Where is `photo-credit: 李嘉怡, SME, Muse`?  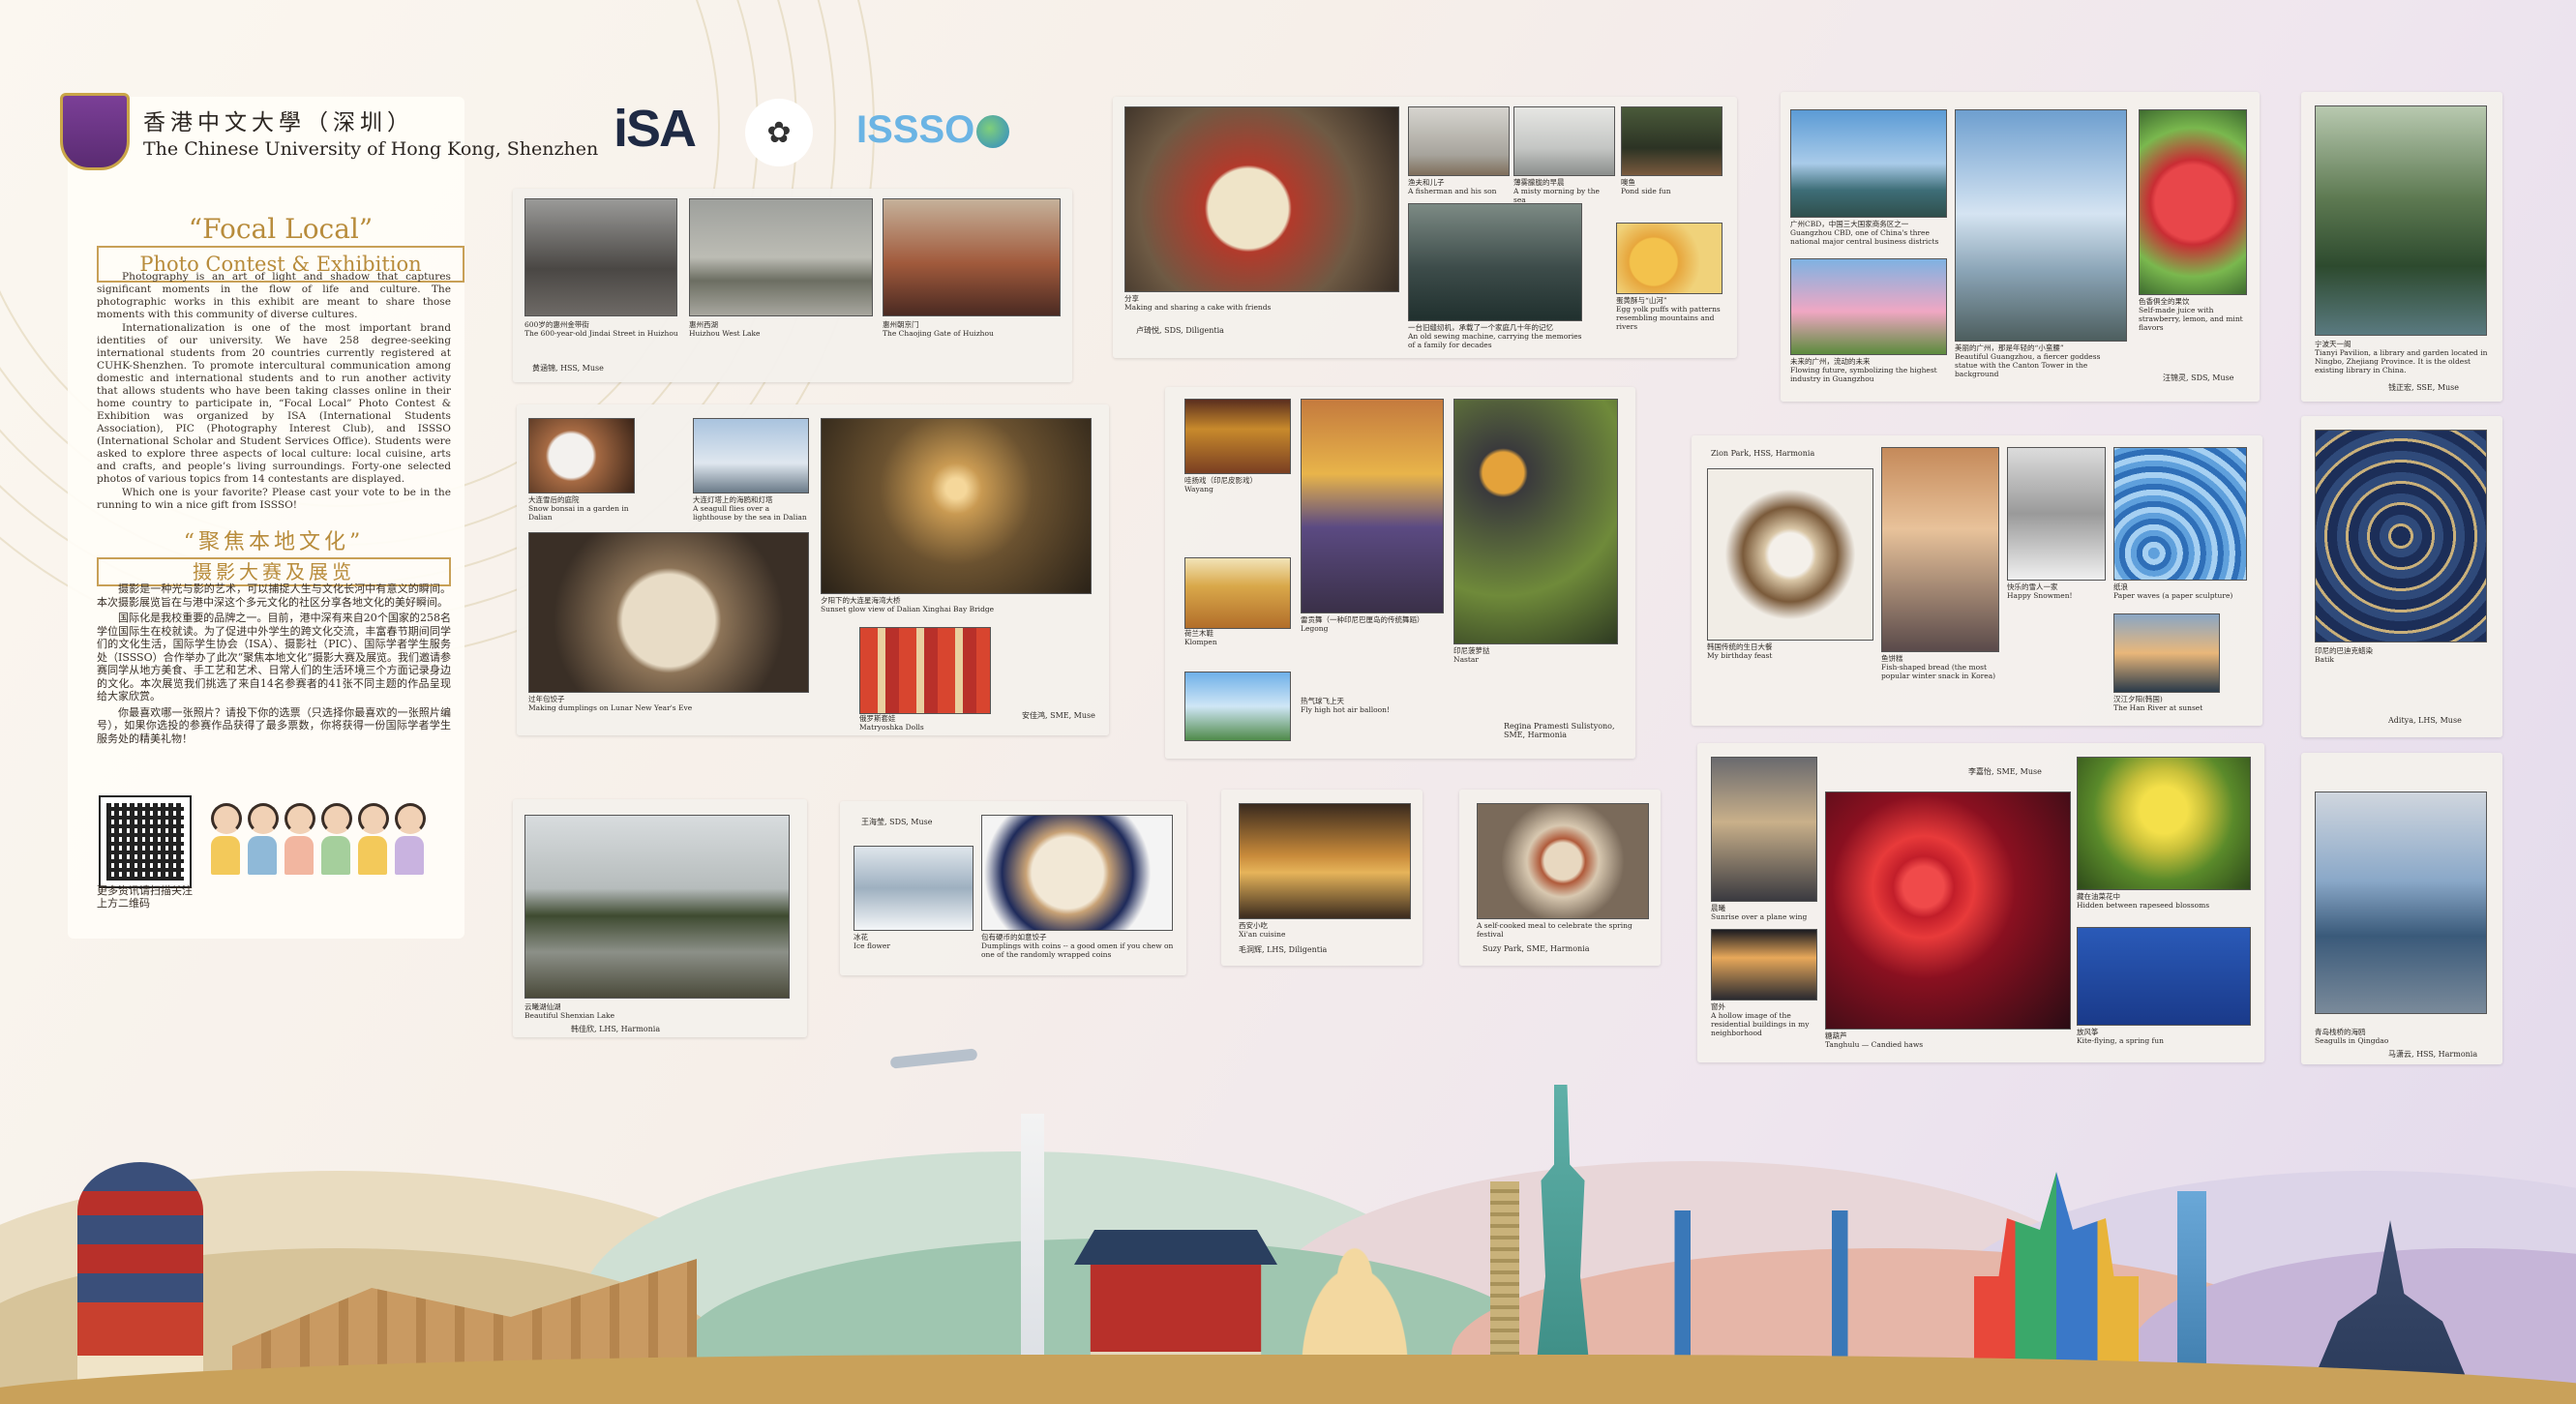 photo-credit: 李嘉怡, SME, Muse is located at coordinates (2005, 771).